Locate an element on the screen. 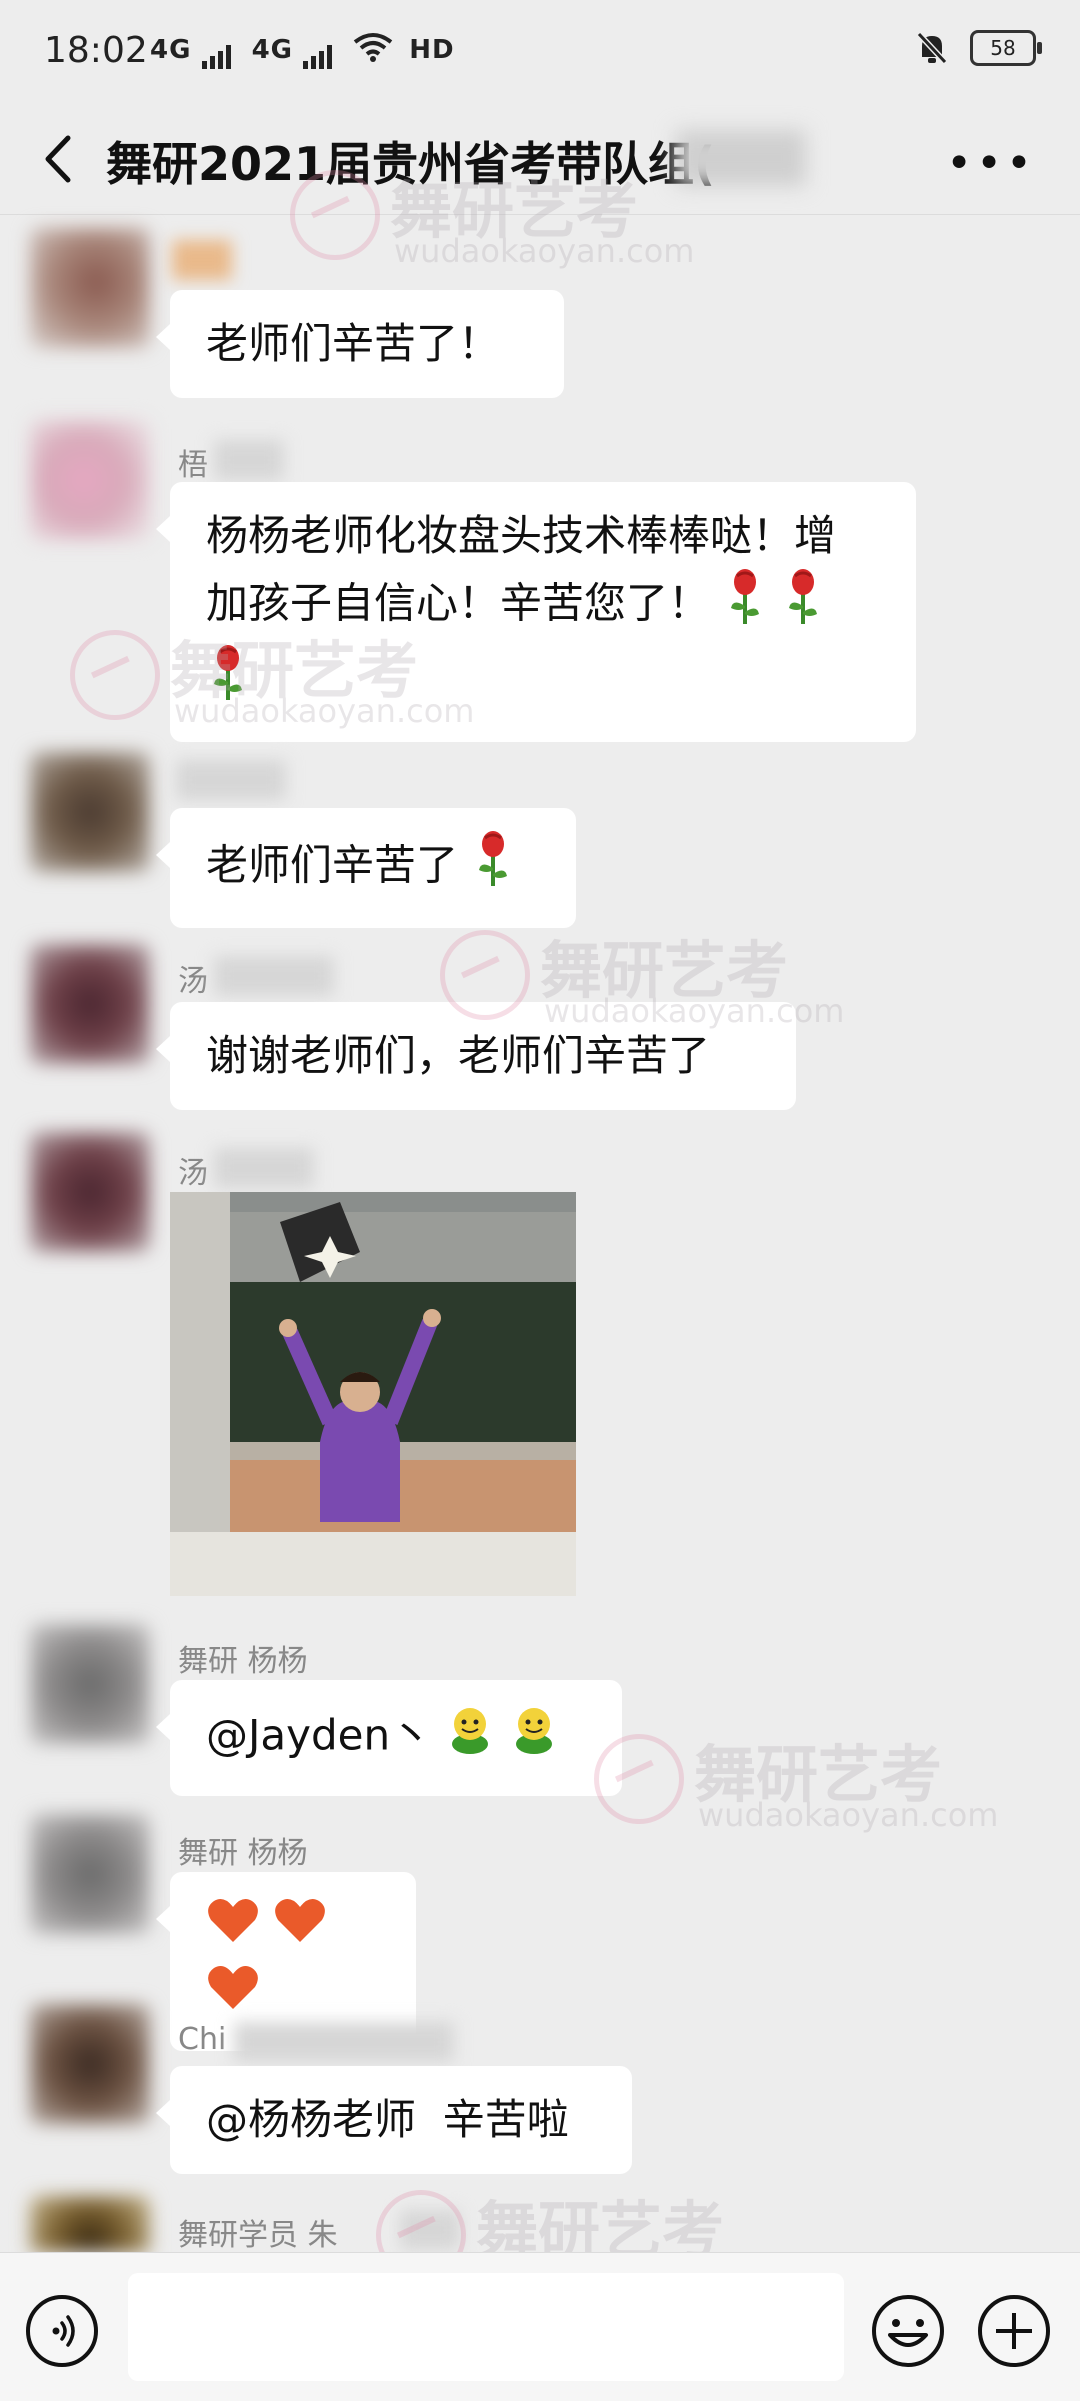 The image size is (1080, 2401). sender-name: 舞研学员 朱 is located at coordinates (258, 2235).